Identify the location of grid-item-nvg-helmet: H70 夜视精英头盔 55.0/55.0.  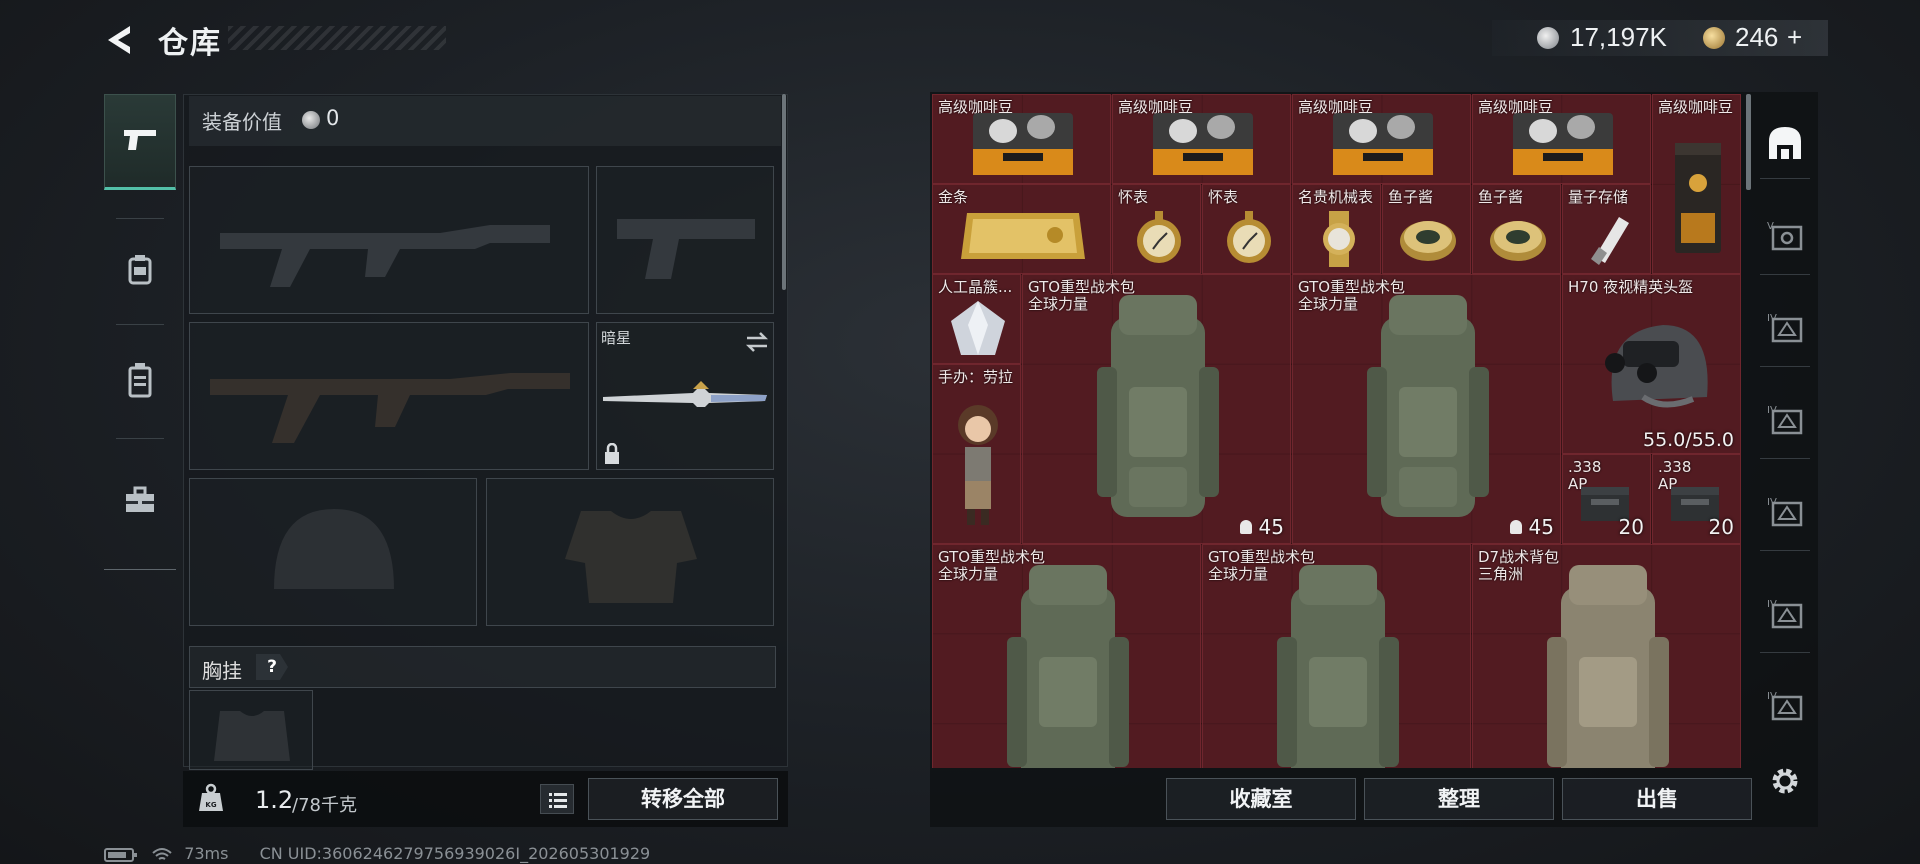
(1651, 364).